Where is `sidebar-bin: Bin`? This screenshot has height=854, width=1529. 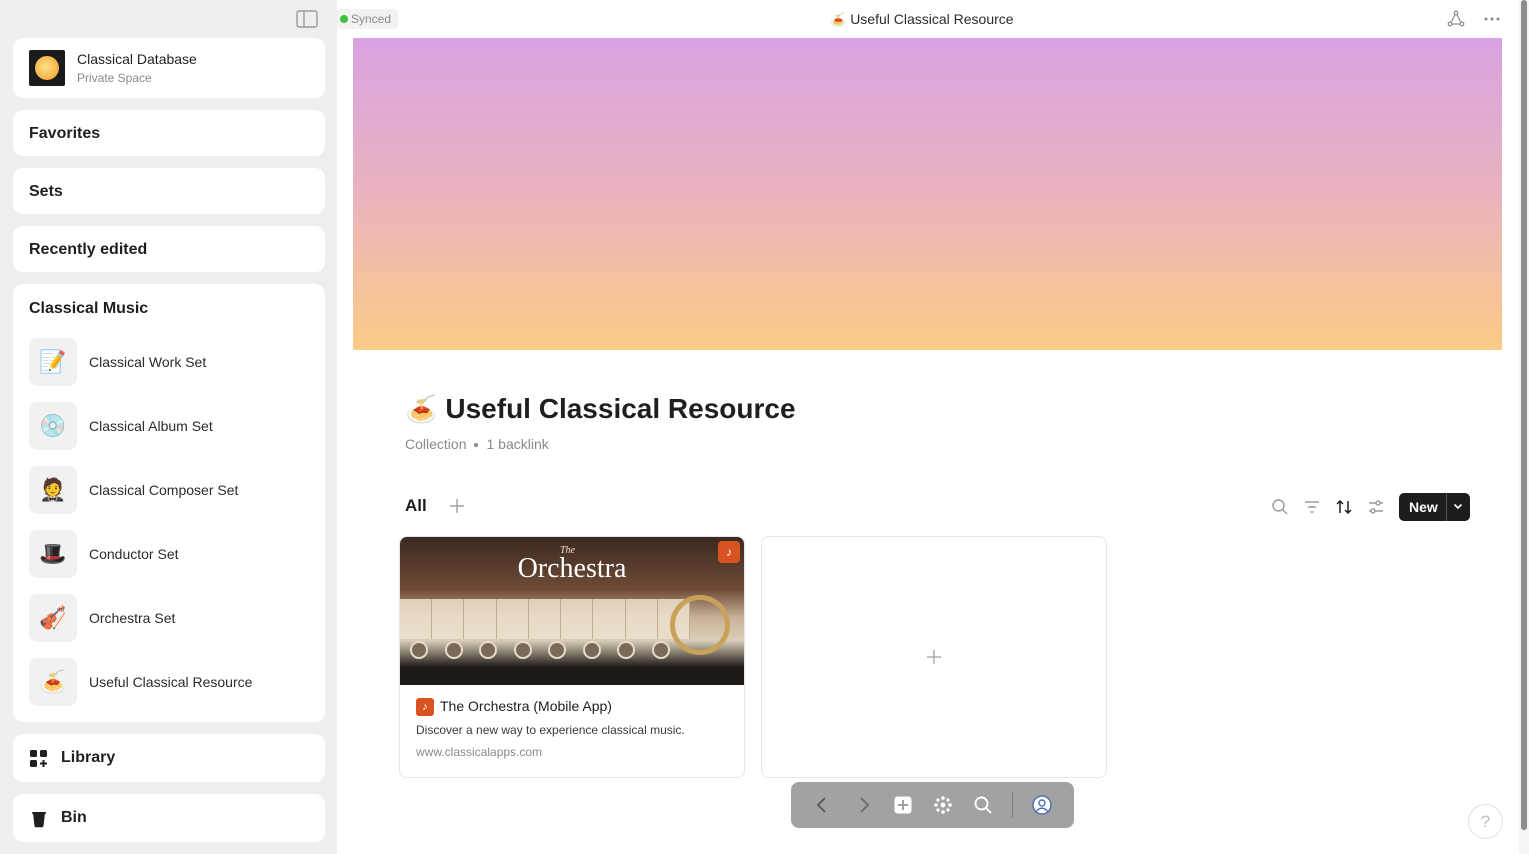 sidebar-bin: Bin is located at coordinates (169, 818).